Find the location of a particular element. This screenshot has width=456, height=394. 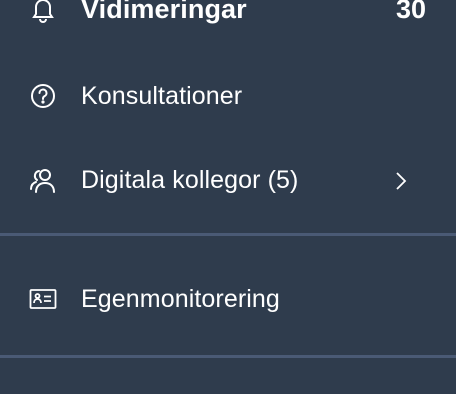

users-icon is located at coordinates (43, 180).